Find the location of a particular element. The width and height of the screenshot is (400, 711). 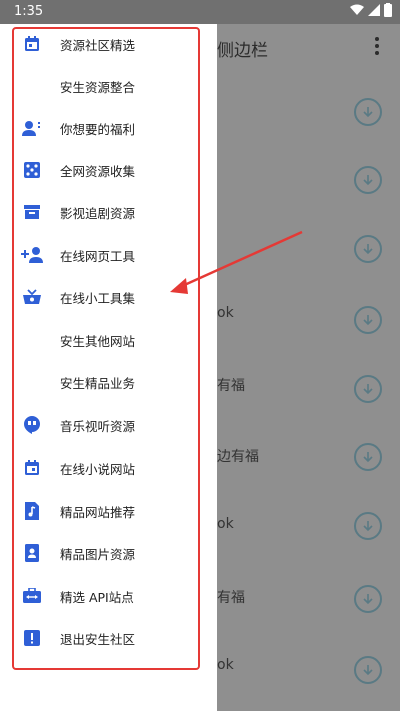

basket-icon is located at coordinates (32, 297).